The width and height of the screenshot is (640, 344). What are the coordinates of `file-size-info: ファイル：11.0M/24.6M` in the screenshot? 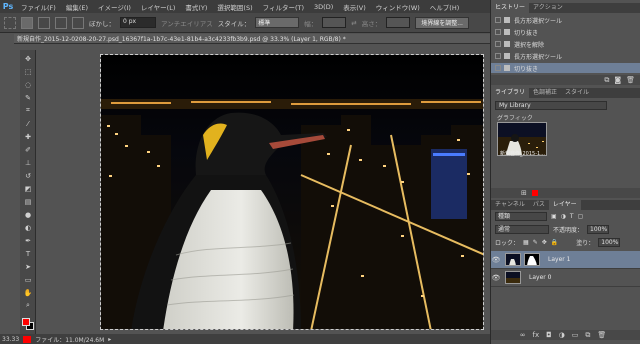 It's located at (69, 339).